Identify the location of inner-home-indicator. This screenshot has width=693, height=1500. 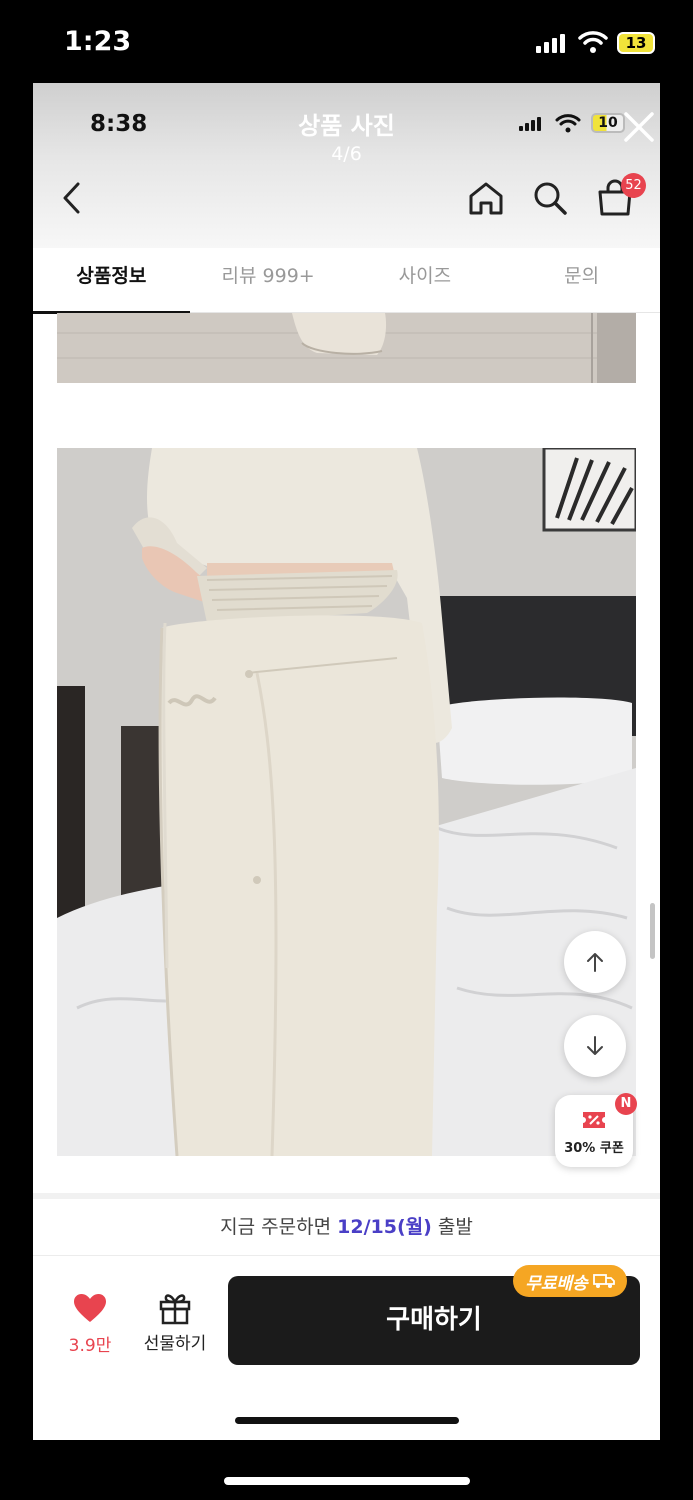
(347, 1420).